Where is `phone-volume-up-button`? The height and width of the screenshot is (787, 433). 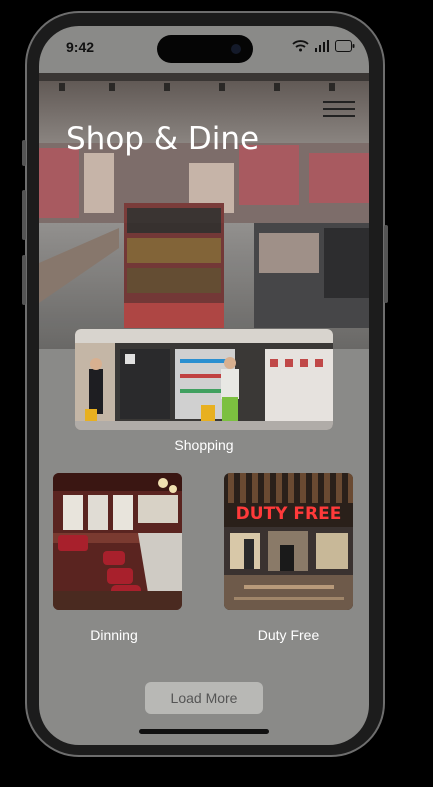
phone-volume-up-button is located at coordinates (24, 215).